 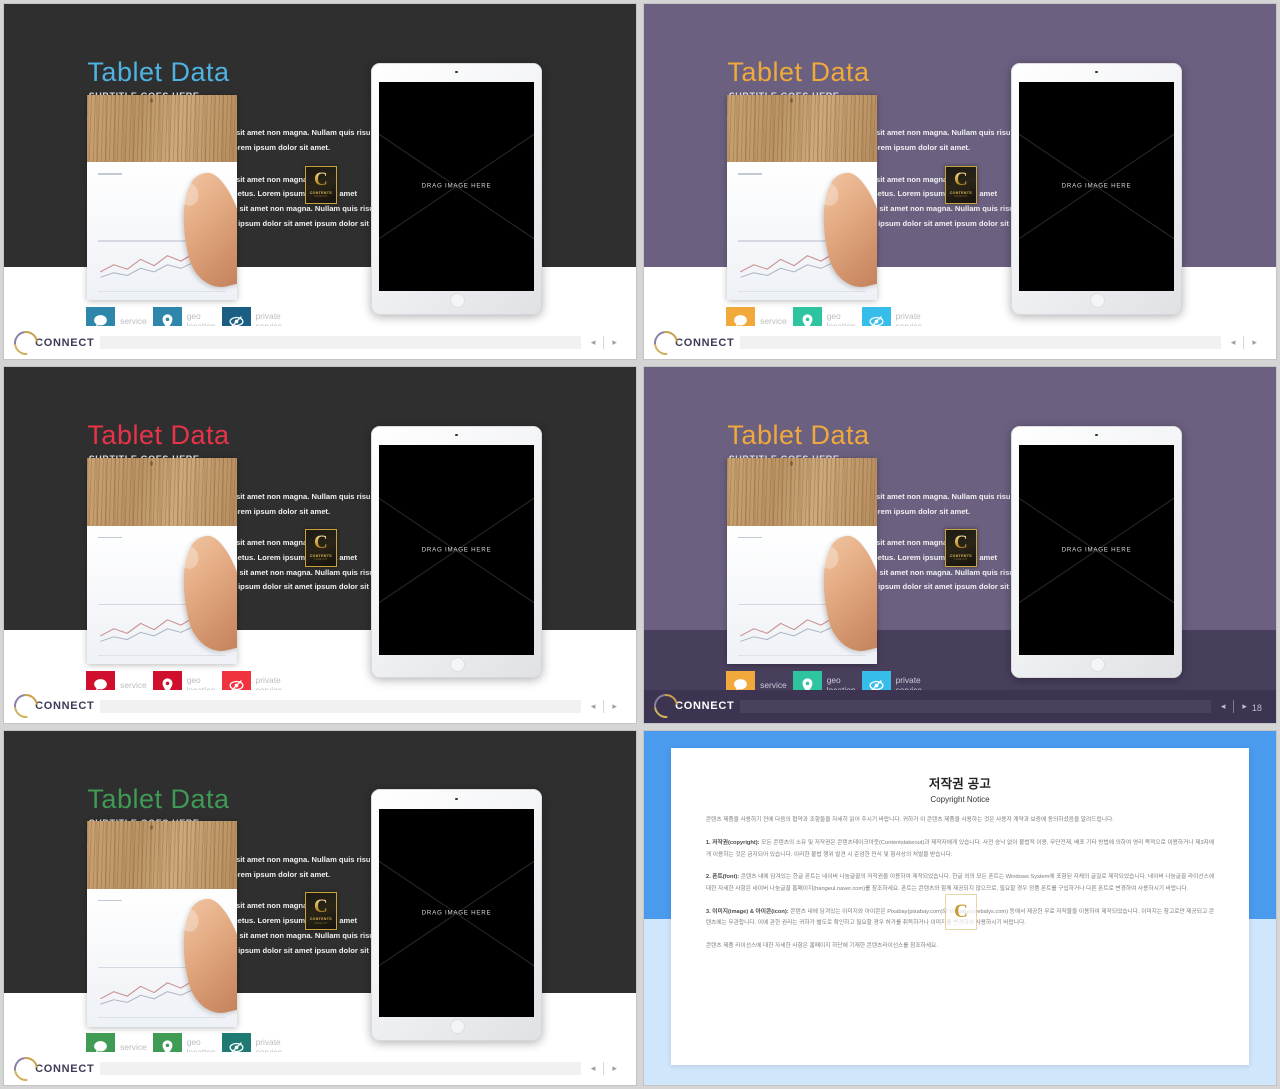 I want to click on copyright-item-1-label: 1. 저작권(copyright):, so click(x=732, y=842).